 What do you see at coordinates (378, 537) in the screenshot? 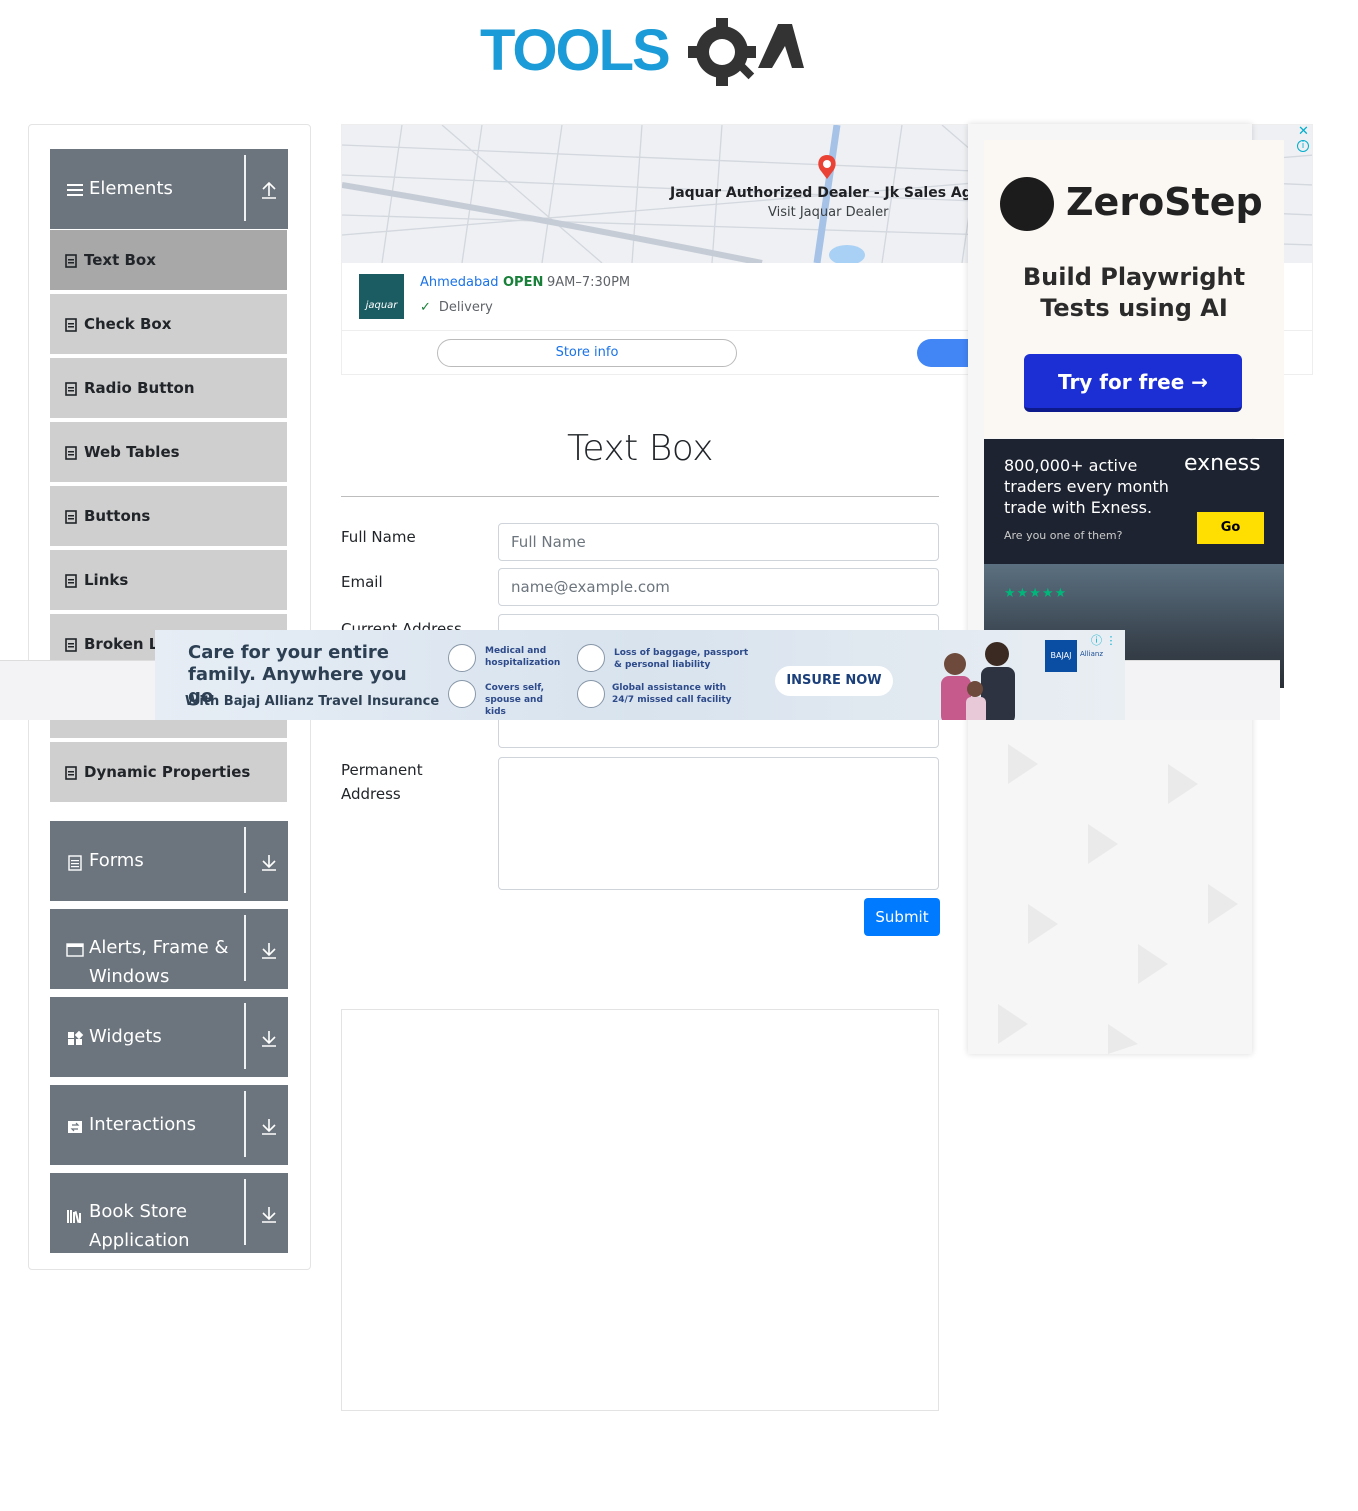
I see `full-name-label: Full Name` at bounding box center [378, 537].